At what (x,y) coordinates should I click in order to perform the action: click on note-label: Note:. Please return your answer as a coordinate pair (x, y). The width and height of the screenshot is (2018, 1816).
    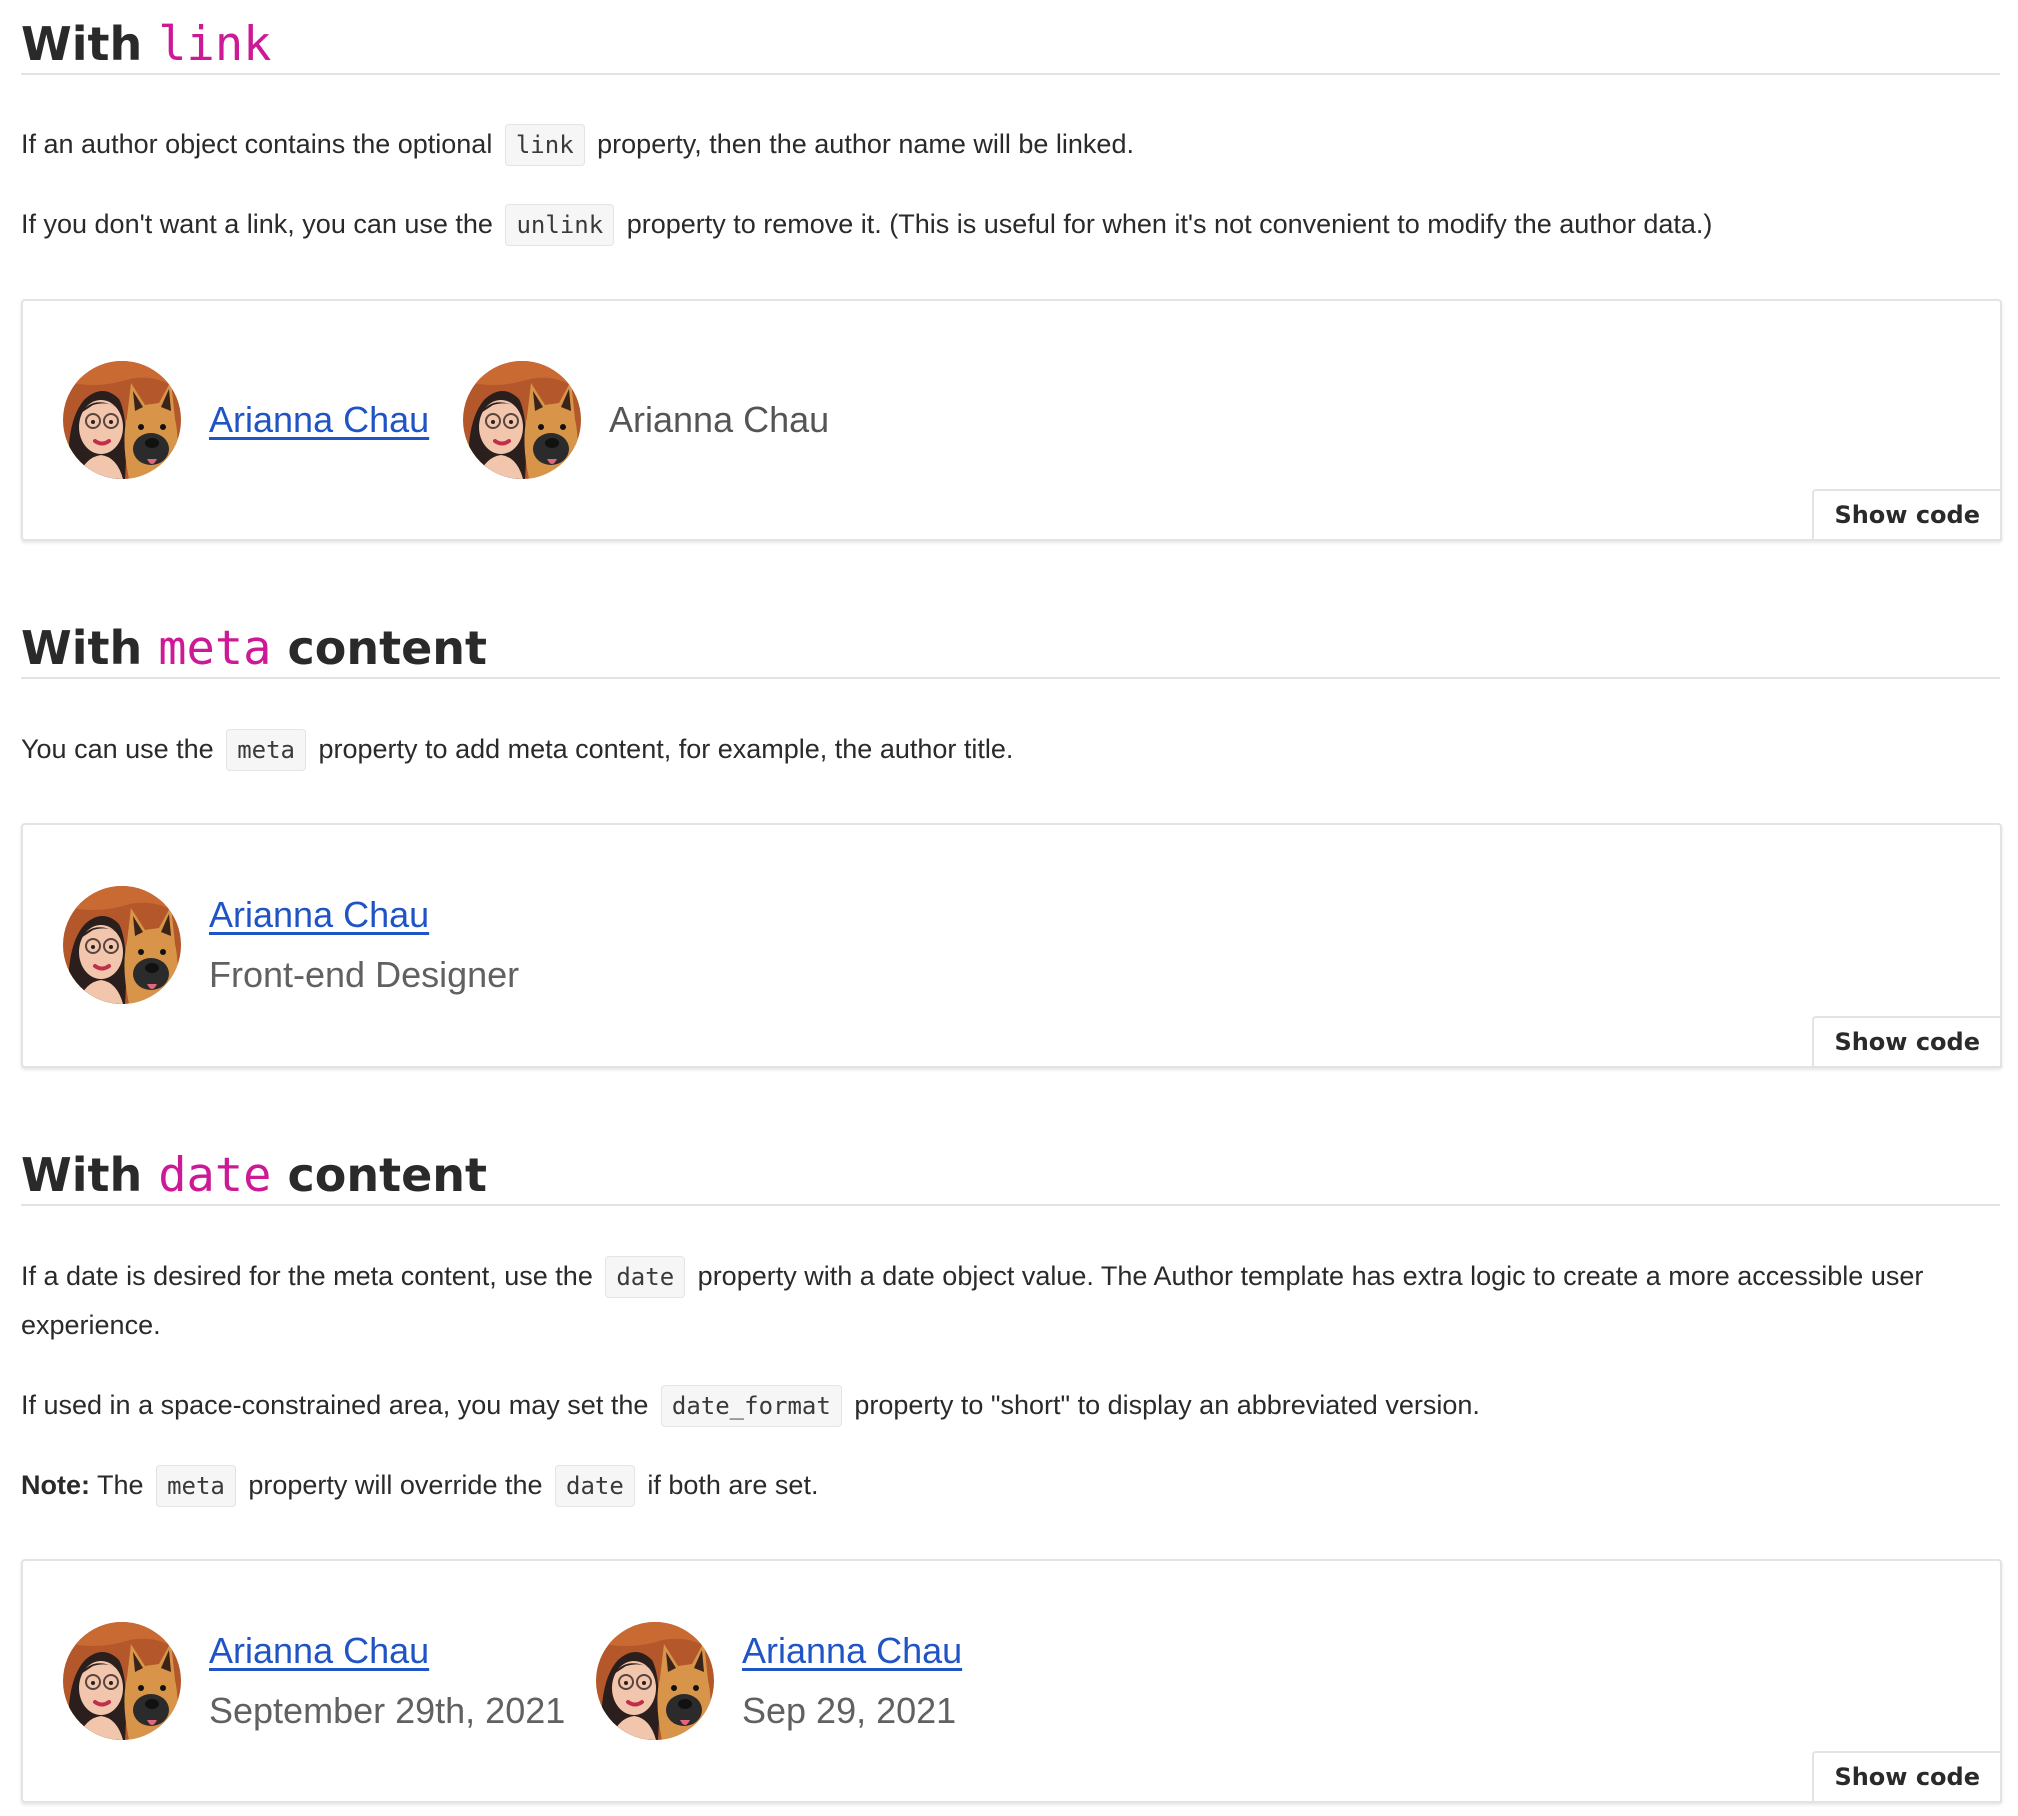
    Looking at the image, I should click on (55, 1485).